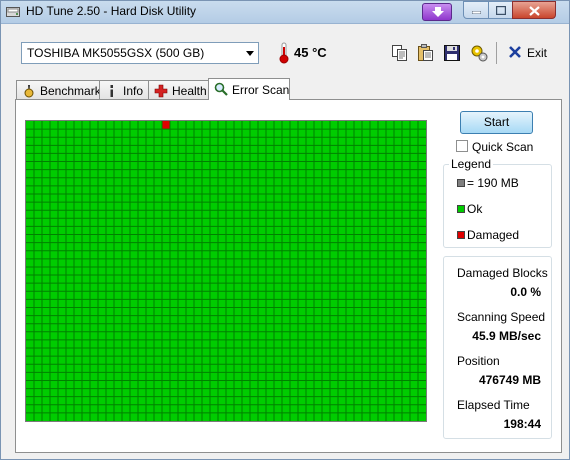 The image size is (570, 460). I want to click on thermometer-icon, so click(284, 53).